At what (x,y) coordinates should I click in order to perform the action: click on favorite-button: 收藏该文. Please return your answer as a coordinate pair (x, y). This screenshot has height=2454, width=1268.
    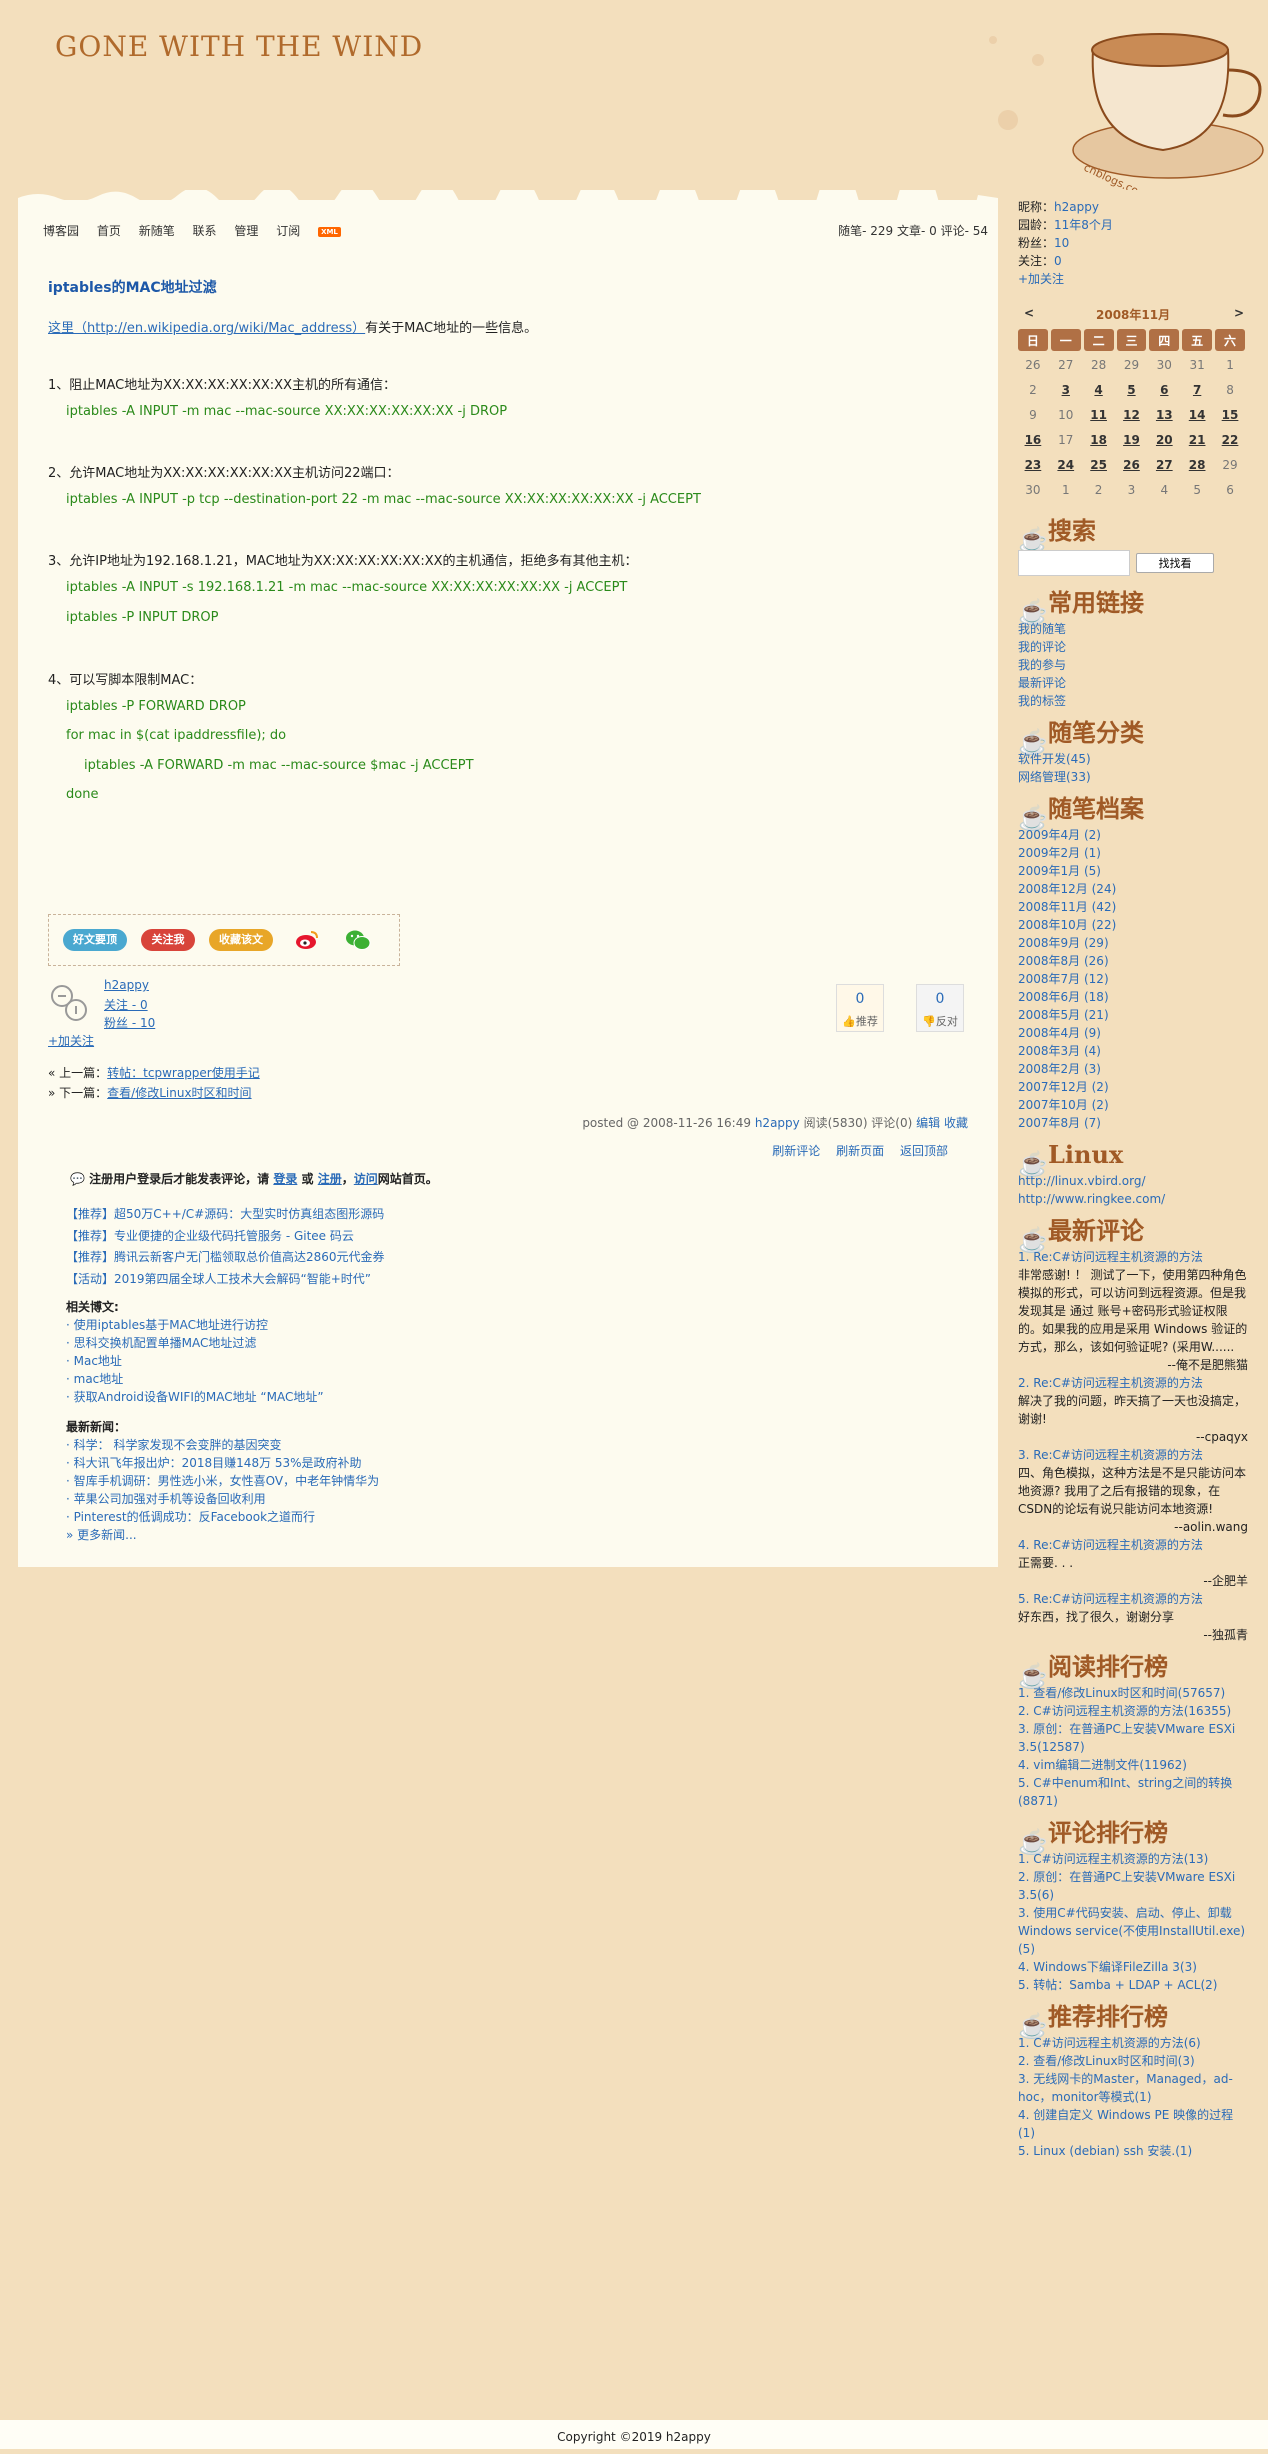
    Looking at the image, I should click on (241, 940).